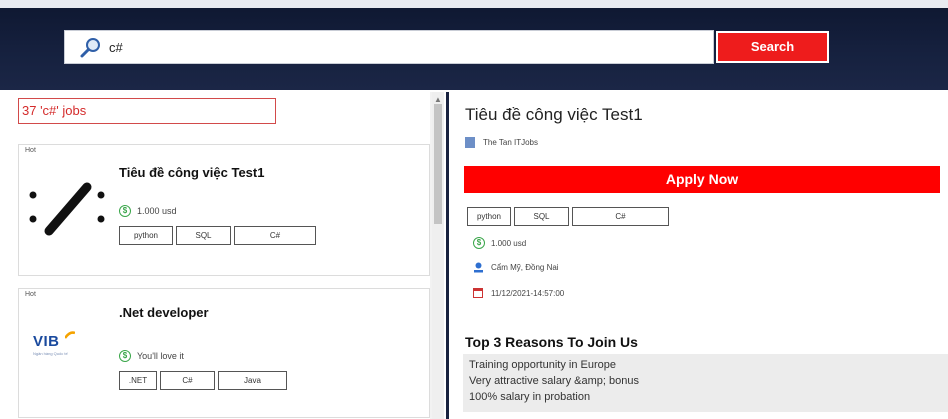 The height and width of the screenshot is (419, 948). Describe the element at coordinates (138, 380) in the screenshot. I see `skill-tag: .NET` at that location.